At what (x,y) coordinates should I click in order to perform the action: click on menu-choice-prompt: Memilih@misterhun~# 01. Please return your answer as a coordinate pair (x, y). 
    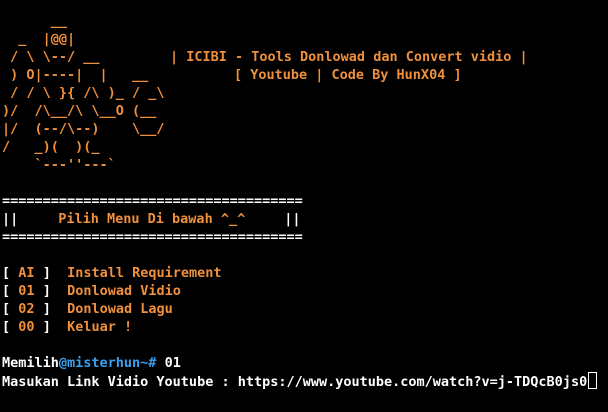
    Looking at the image, I should click on (91, 363).